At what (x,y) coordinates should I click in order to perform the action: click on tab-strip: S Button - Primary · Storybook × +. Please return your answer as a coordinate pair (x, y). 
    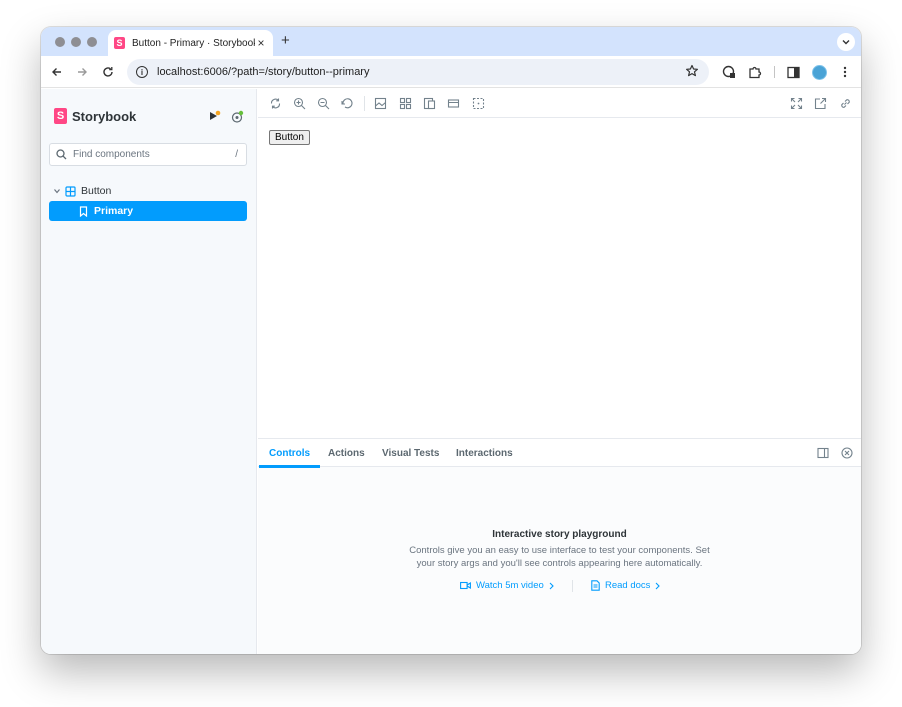
    Looking at the image, I should click on (451, 41).